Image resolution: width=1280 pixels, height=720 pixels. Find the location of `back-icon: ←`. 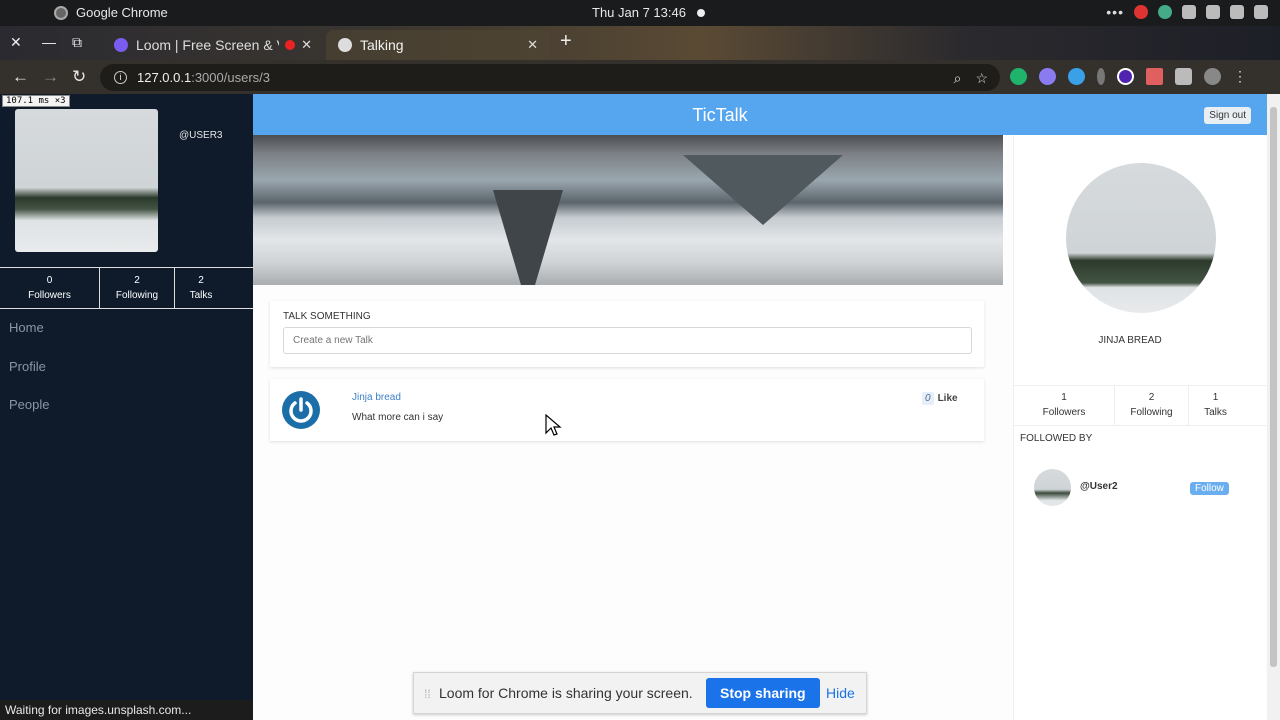

back-icon: ← is located at coordinates (20, 77).